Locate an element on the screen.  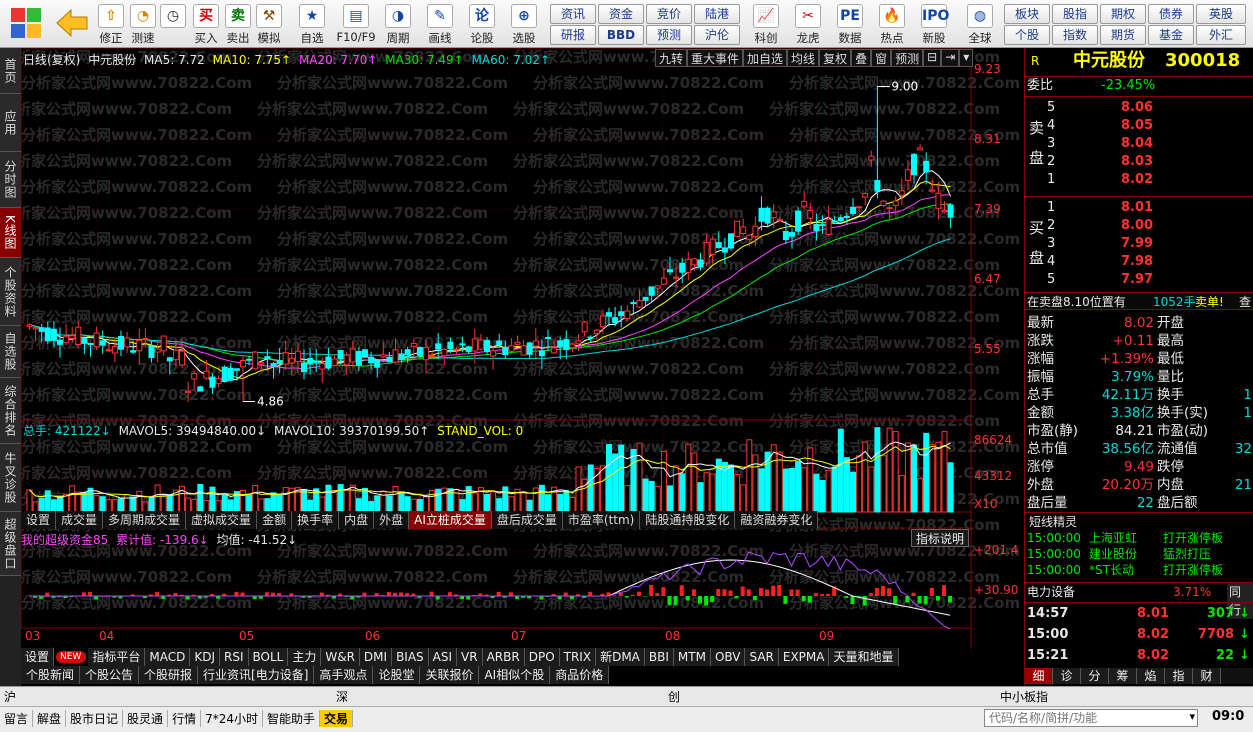
dropdown-icon: ▾ is located at coordinates (966, 58).